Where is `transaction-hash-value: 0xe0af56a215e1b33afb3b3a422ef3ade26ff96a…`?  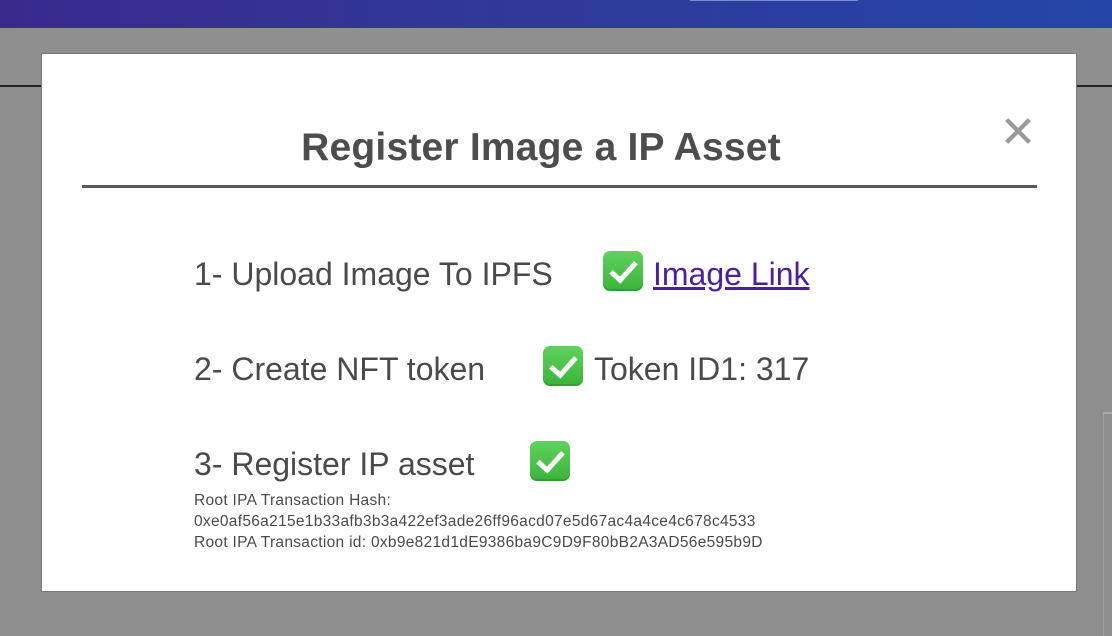
transaction-hash-value: 0xe0af56a215e1b33afb3b3a422ef3ade26ff96a… is located at coordinates (475, 521).